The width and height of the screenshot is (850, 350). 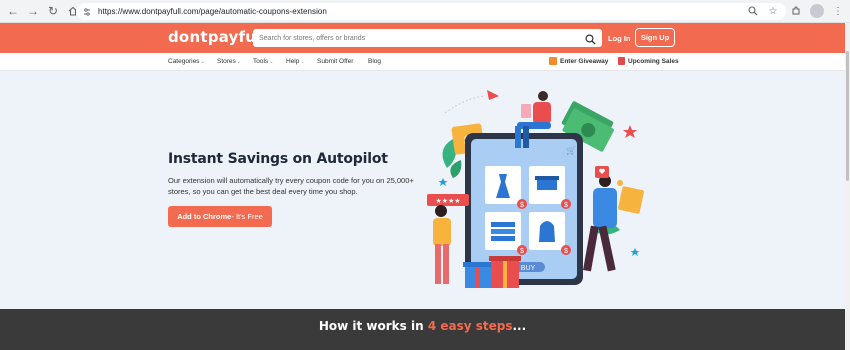 I want to click on login-link: Log In, so click(x=619, y=38).